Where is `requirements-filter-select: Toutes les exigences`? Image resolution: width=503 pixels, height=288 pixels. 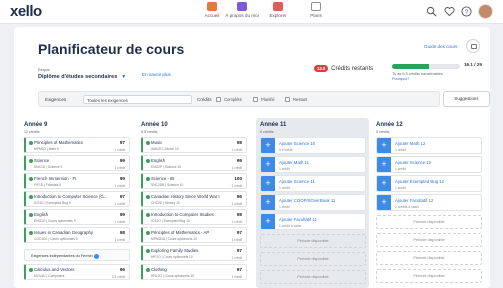
requirements-filter-select: Toutes les exigences is located at coordinates (137, 99).